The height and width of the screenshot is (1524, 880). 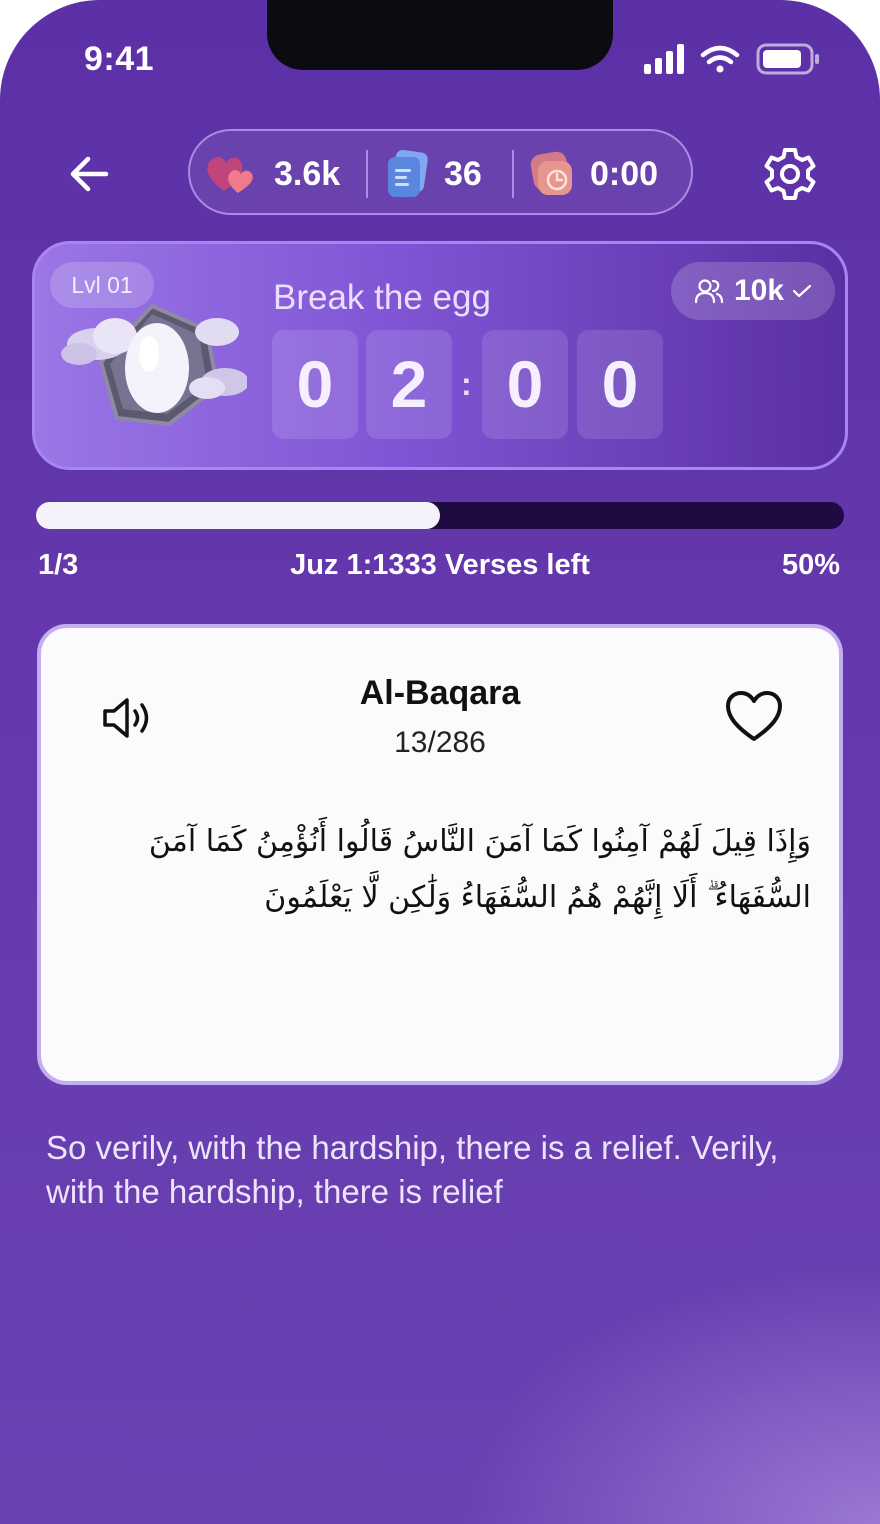 What do you see at coordinates (90, 174) in the screenshot?
I see `back-arrow-icon` at bounding box center [90, 174].